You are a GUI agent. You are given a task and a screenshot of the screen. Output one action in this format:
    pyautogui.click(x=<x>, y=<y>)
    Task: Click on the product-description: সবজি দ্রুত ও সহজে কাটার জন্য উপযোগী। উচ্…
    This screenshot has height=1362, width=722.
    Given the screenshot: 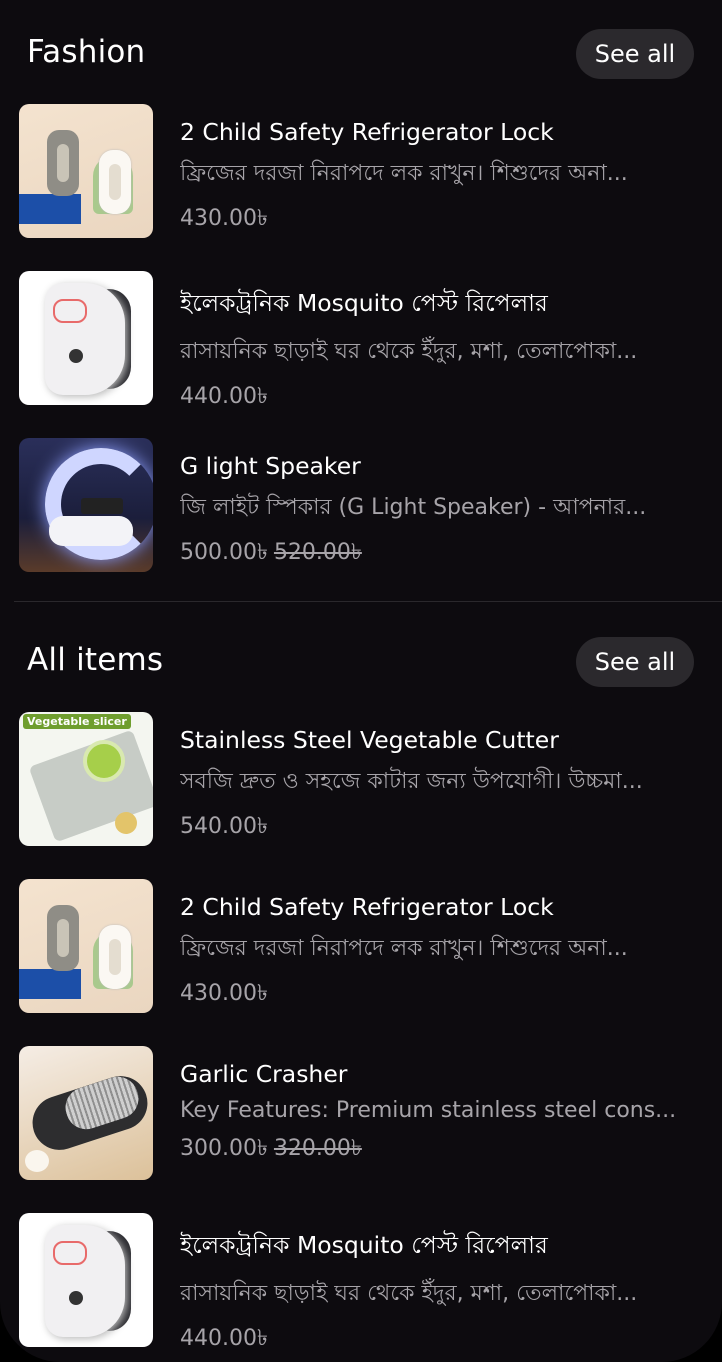 What is the action you would take?
    pyautogui.click(x=411, y=781)
    